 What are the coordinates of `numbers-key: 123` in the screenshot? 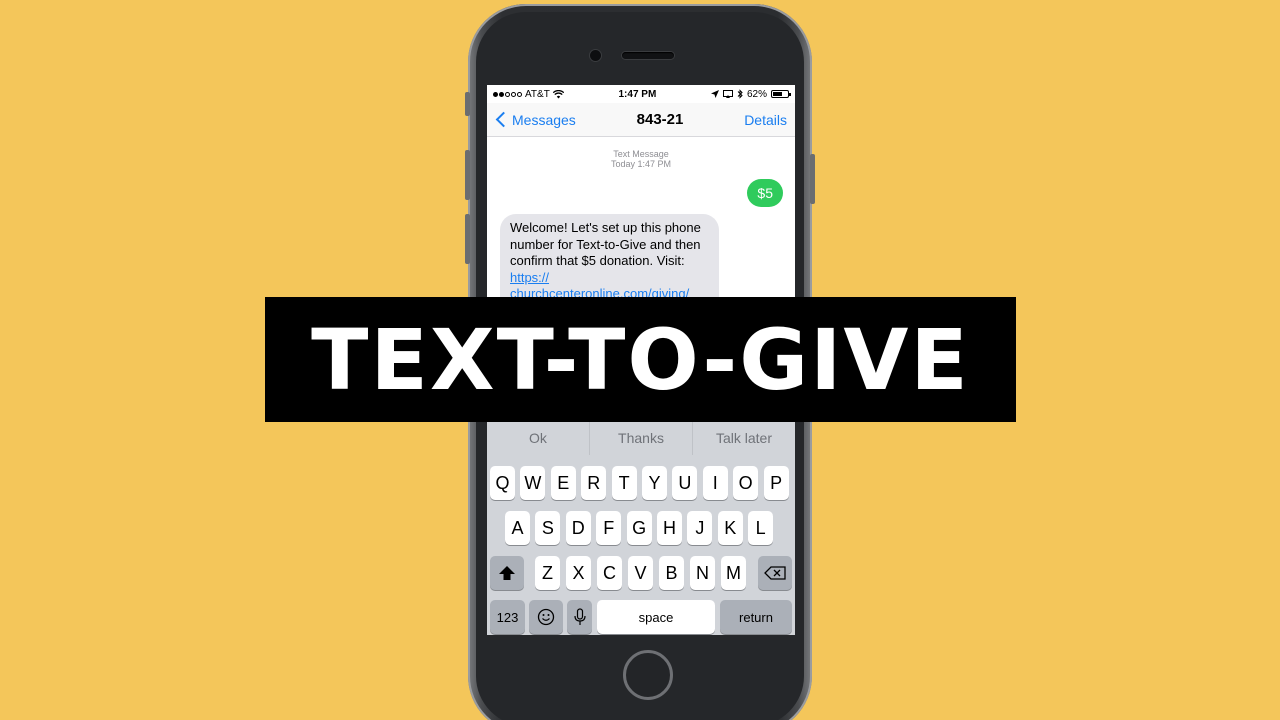 It's located at (507, 617).